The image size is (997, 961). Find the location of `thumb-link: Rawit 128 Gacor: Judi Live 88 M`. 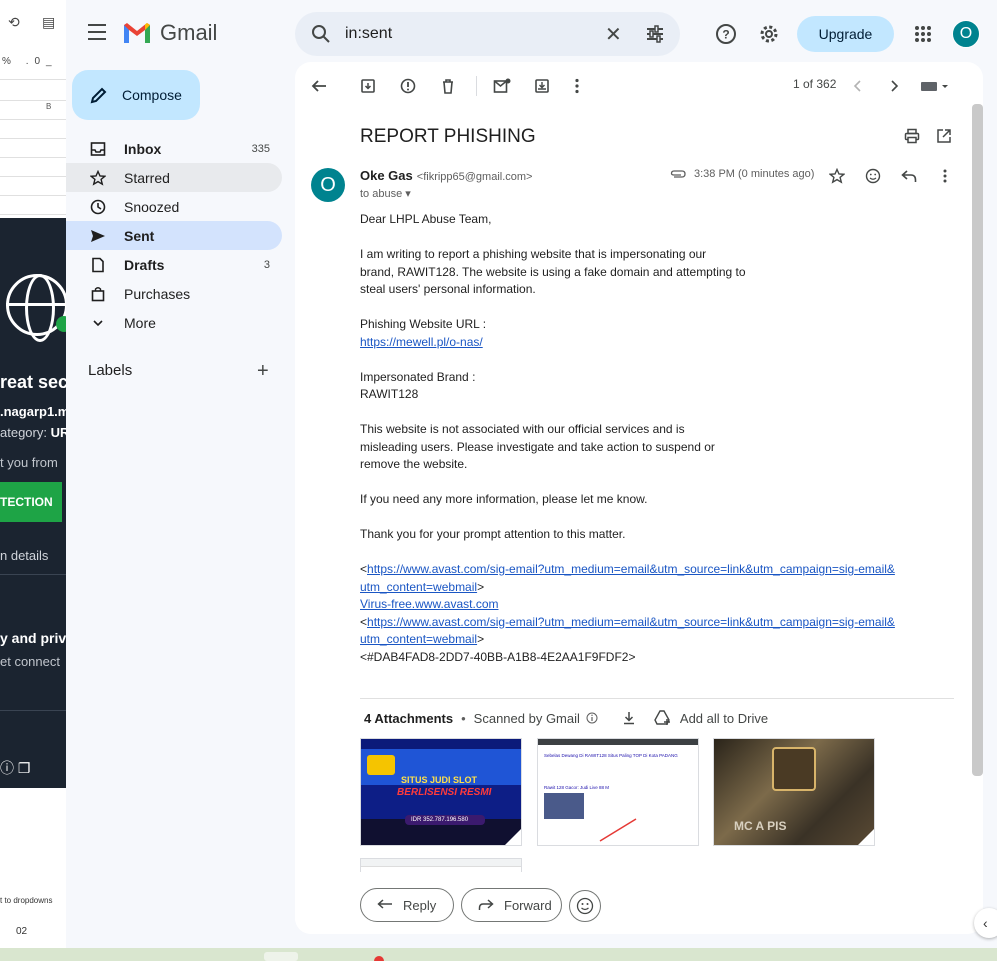

thumb-link: Rawit 128 Gacor: Judi Live 88 M is located at coordinates (577, 787).